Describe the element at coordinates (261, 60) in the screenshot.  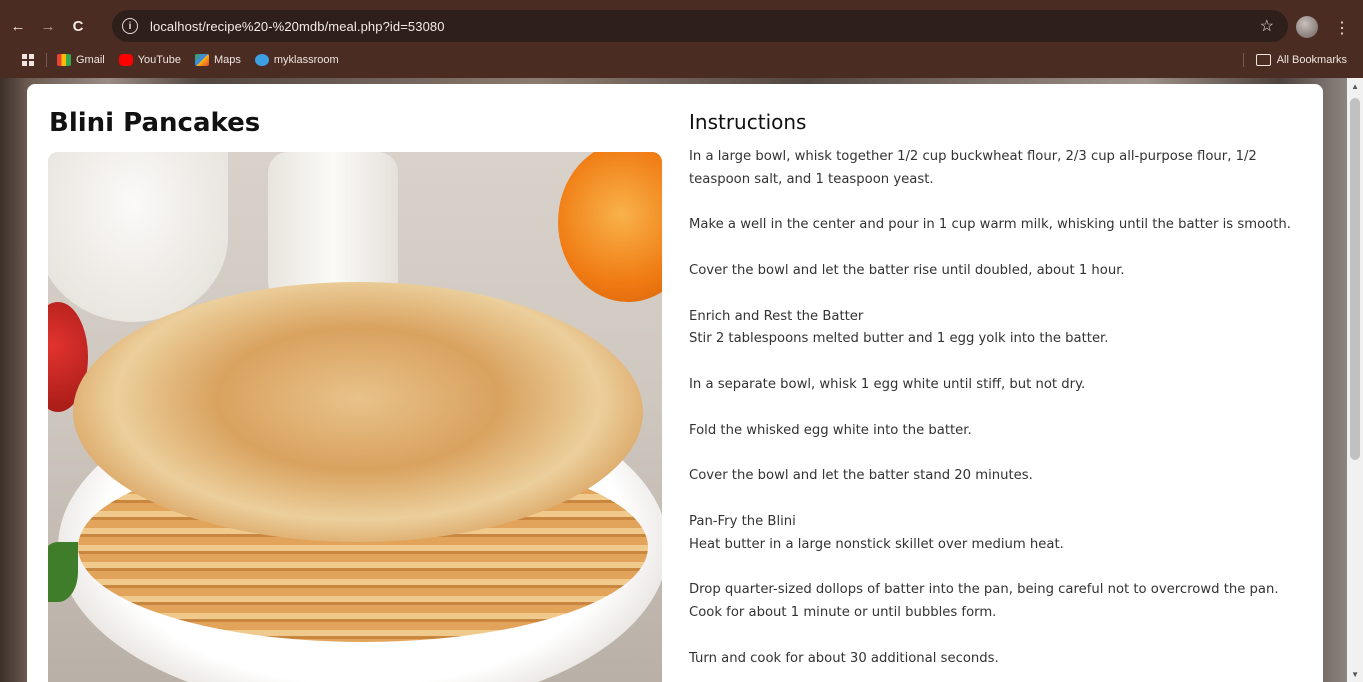
I see `myklassroom-icon` at that location.